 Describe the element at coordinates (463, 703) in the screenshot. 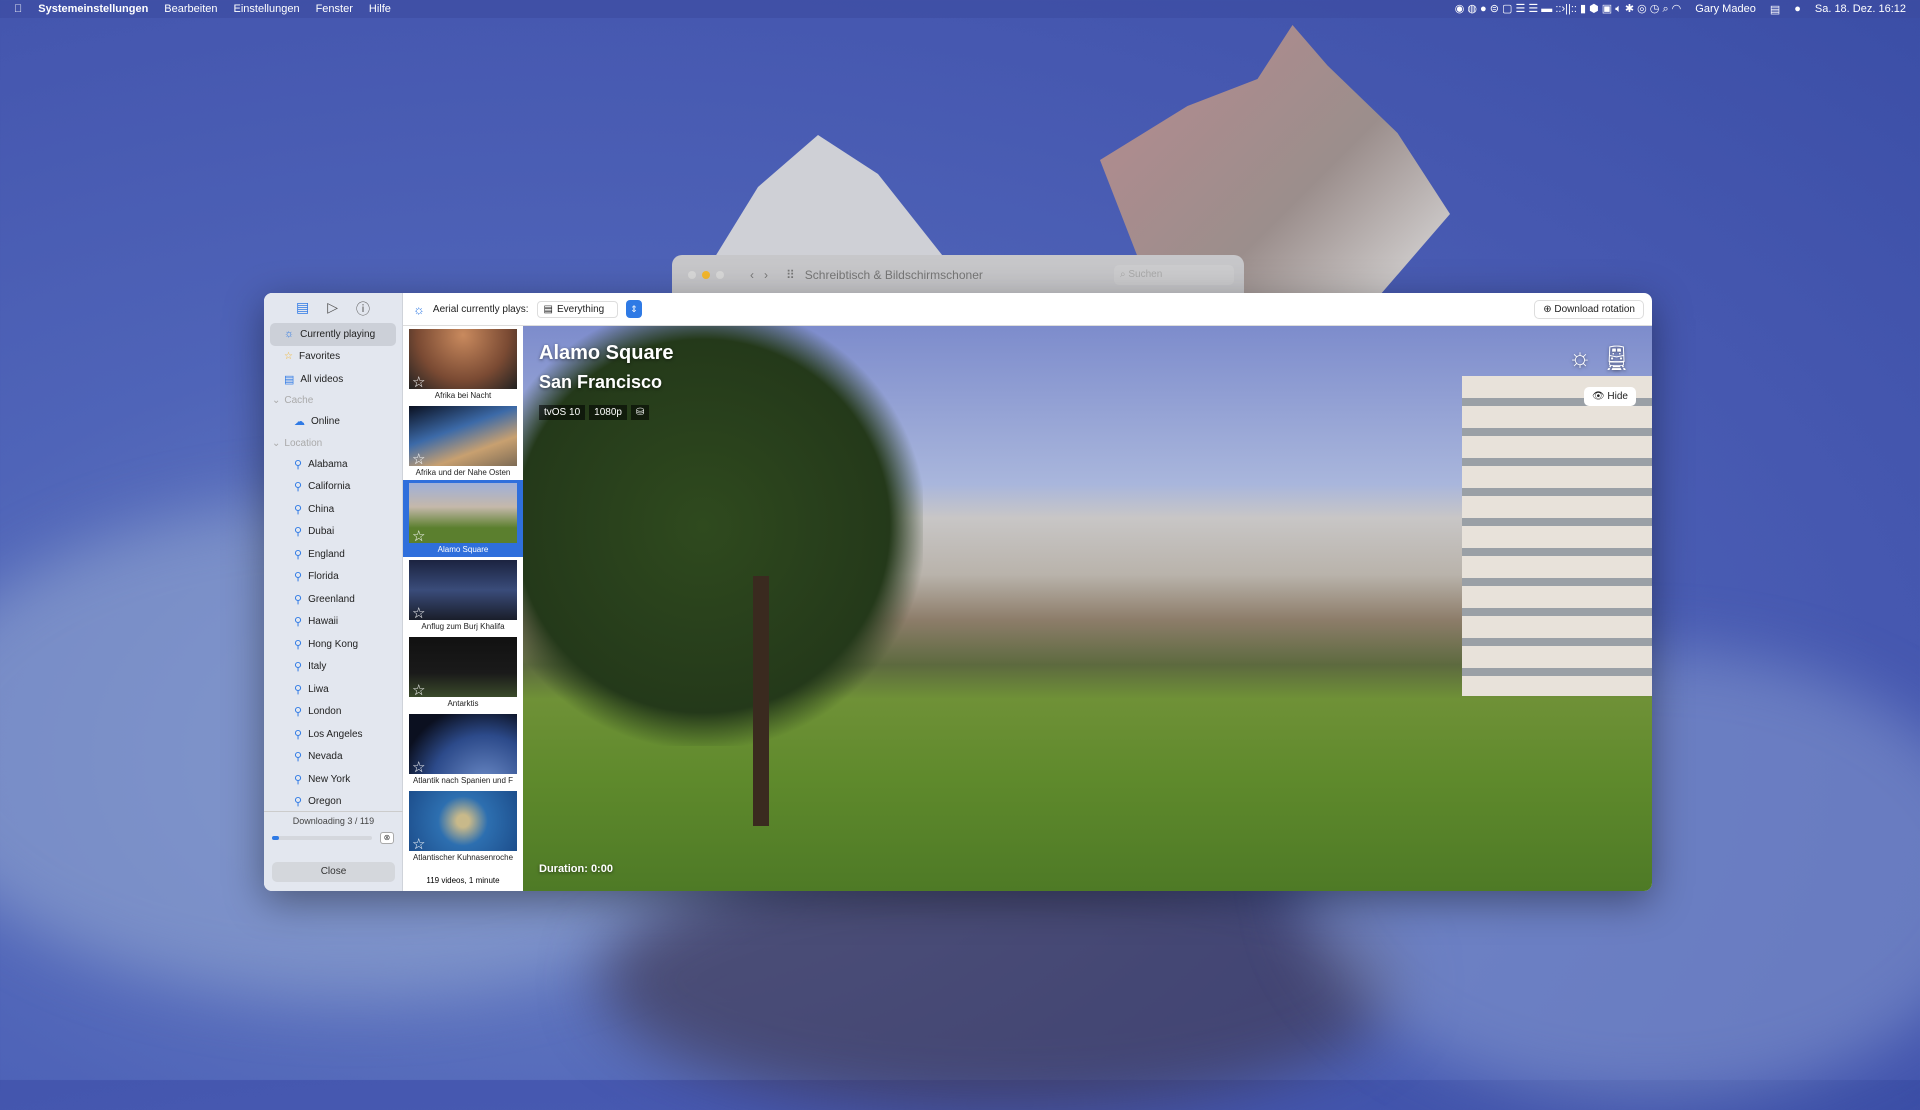

I see `thumbnail-title: Antarktis` at that location.